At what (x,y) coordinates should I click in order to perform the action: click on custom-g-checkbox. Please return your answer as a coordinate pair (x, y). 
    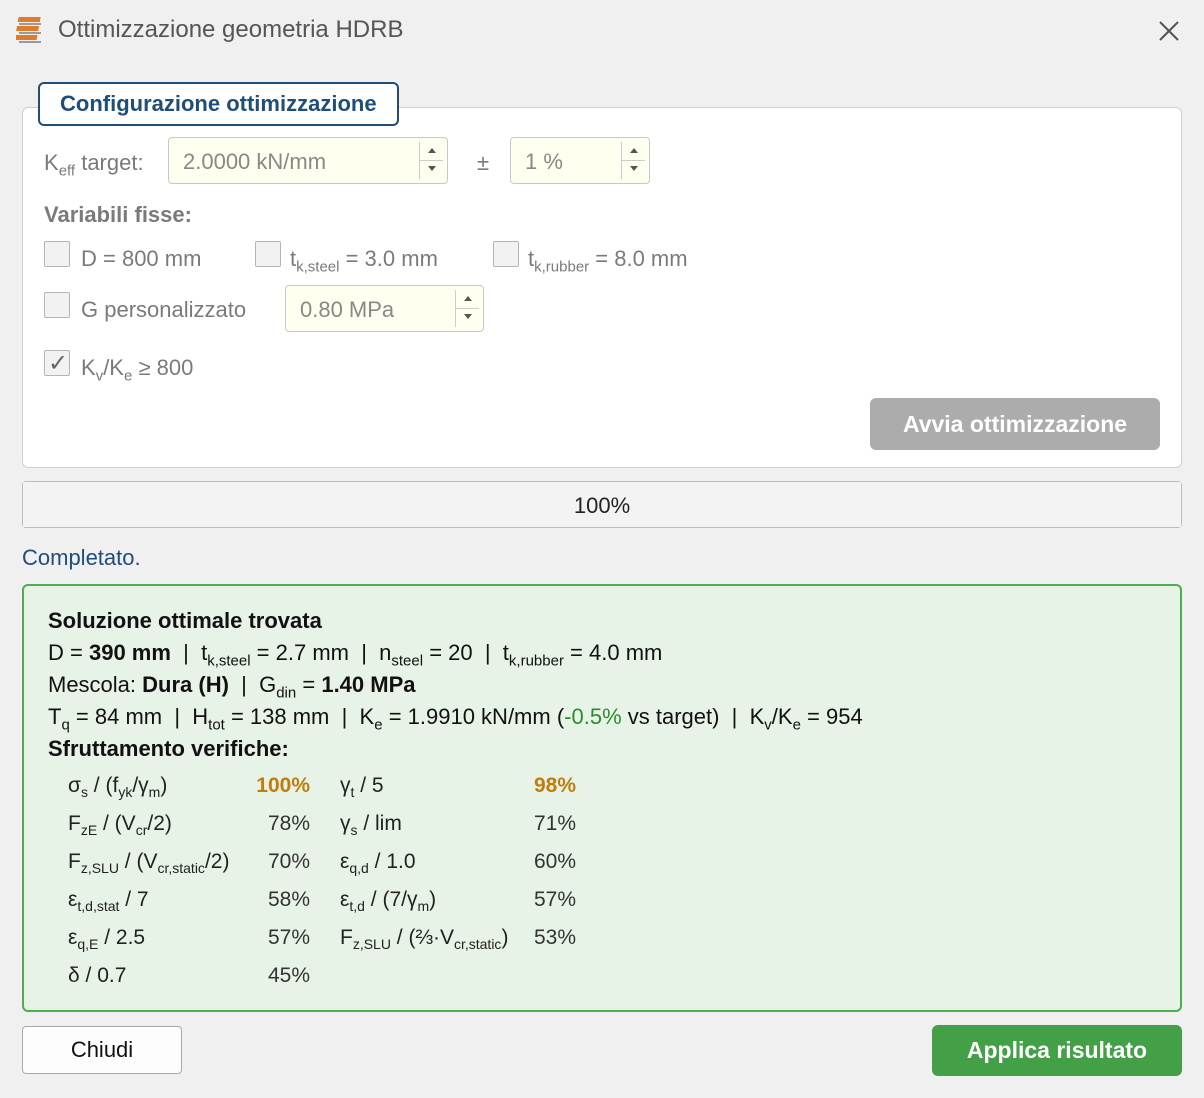
    Looking at the image, I should click on (57, 305).